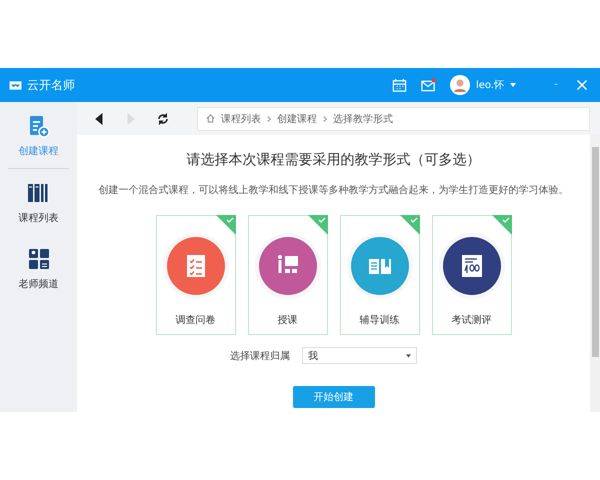 This screenshot has width=600, height=480. I want to click on sidebar-item: 老师频道, so click(38, 268).